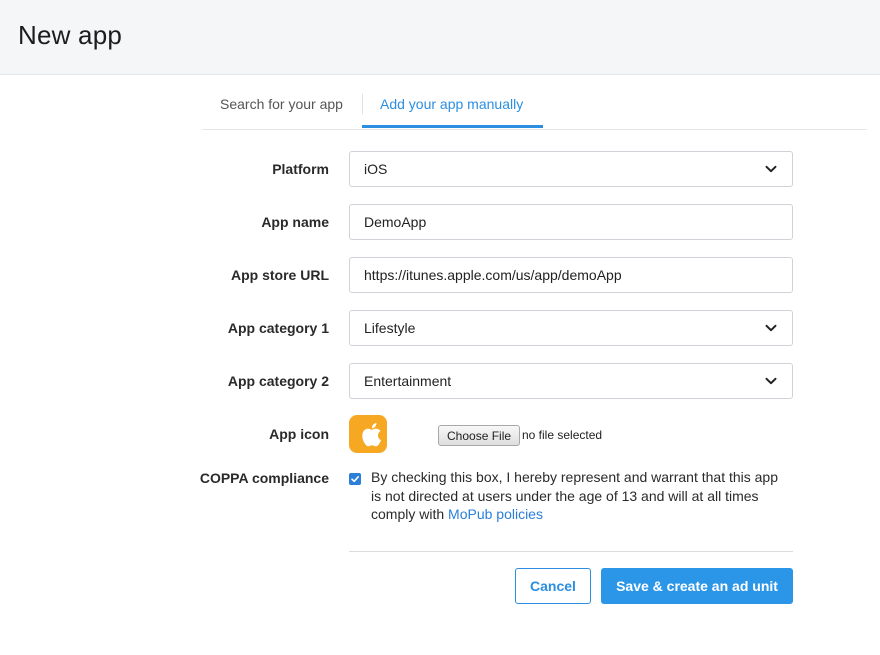  Describe the element at coordinates (281, 104) in the screenshot. I see `tab-search-for-app: Search for your app` at that location.